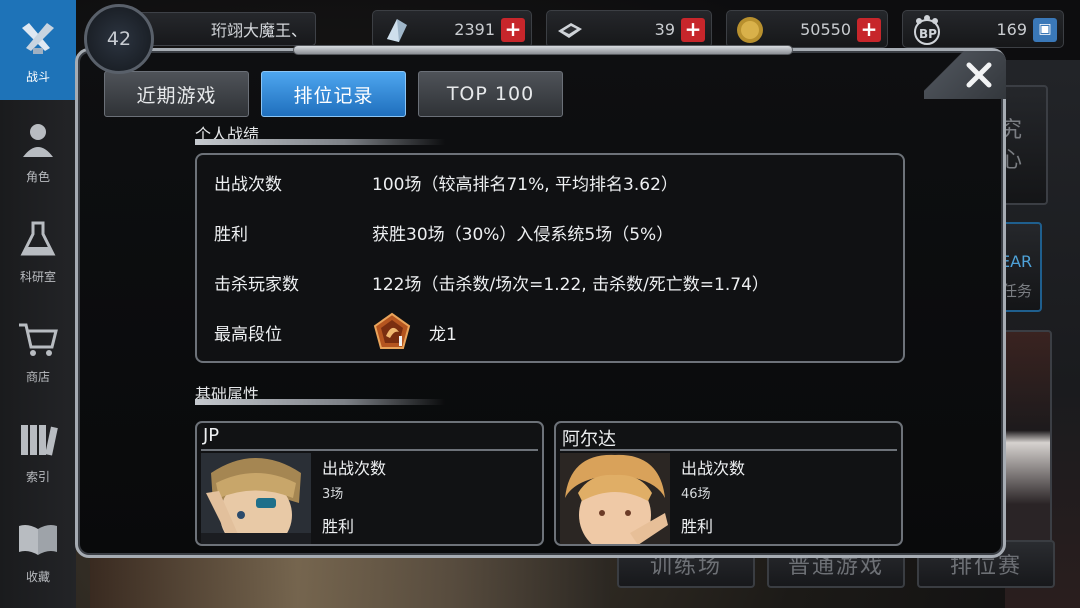  What do you see at coordinates (693, 30) in the screenshot?
I see `add-ticket-button: +` at bounding box center [693, 30].